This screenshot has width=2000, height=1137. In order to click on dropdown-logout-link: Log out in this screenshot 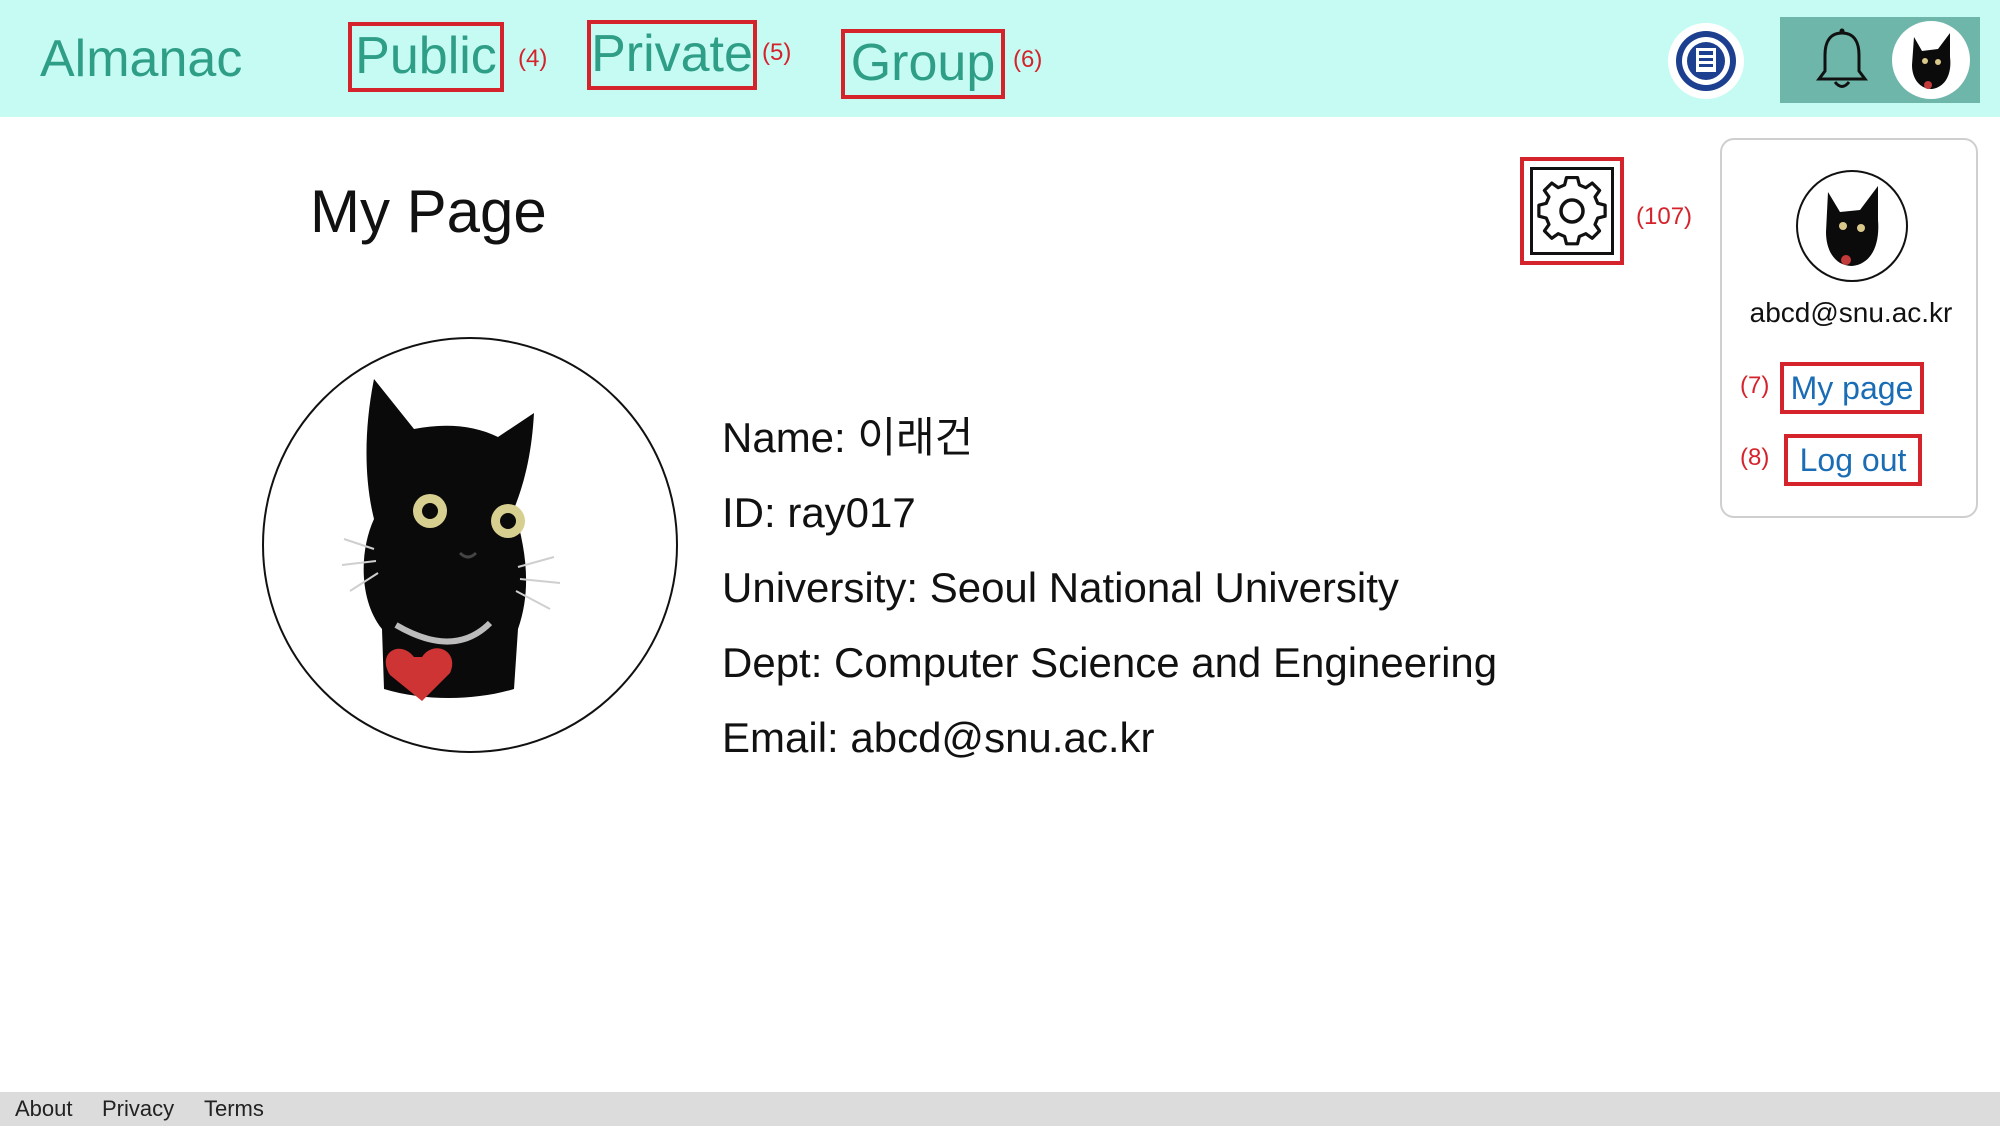, I will do `click(1853, 460)`.